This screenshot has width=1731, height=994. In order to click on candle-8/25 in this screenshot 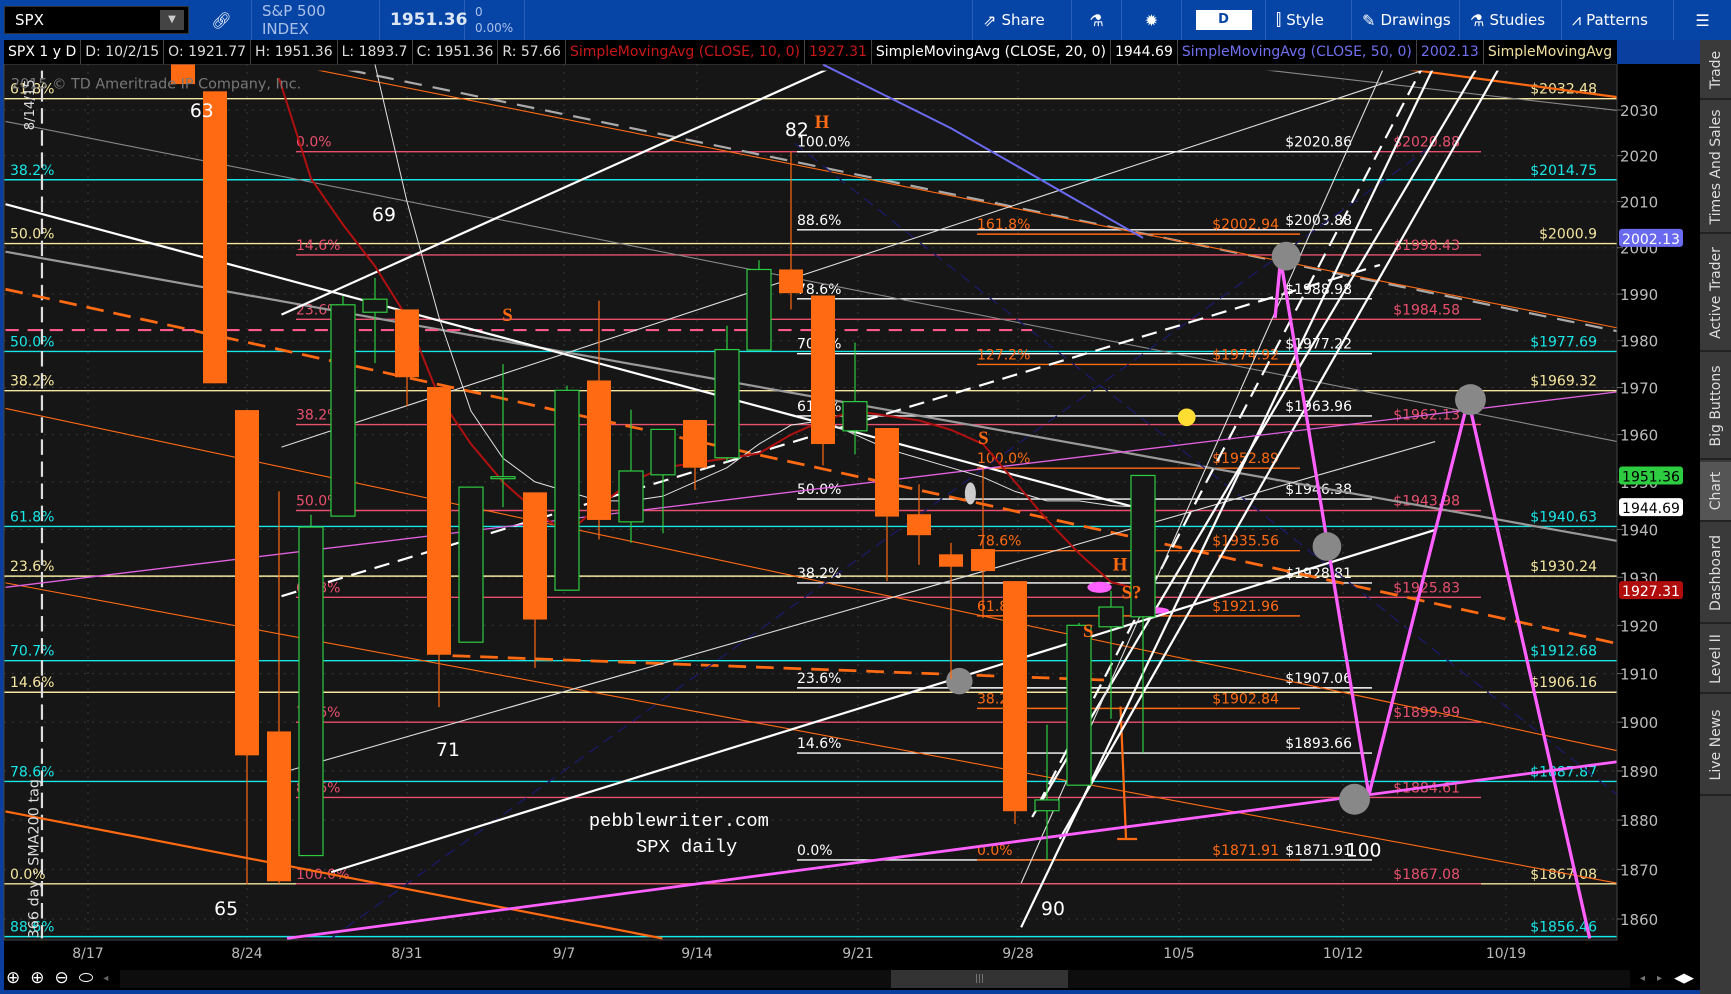, I will do `click(279, 687)`.